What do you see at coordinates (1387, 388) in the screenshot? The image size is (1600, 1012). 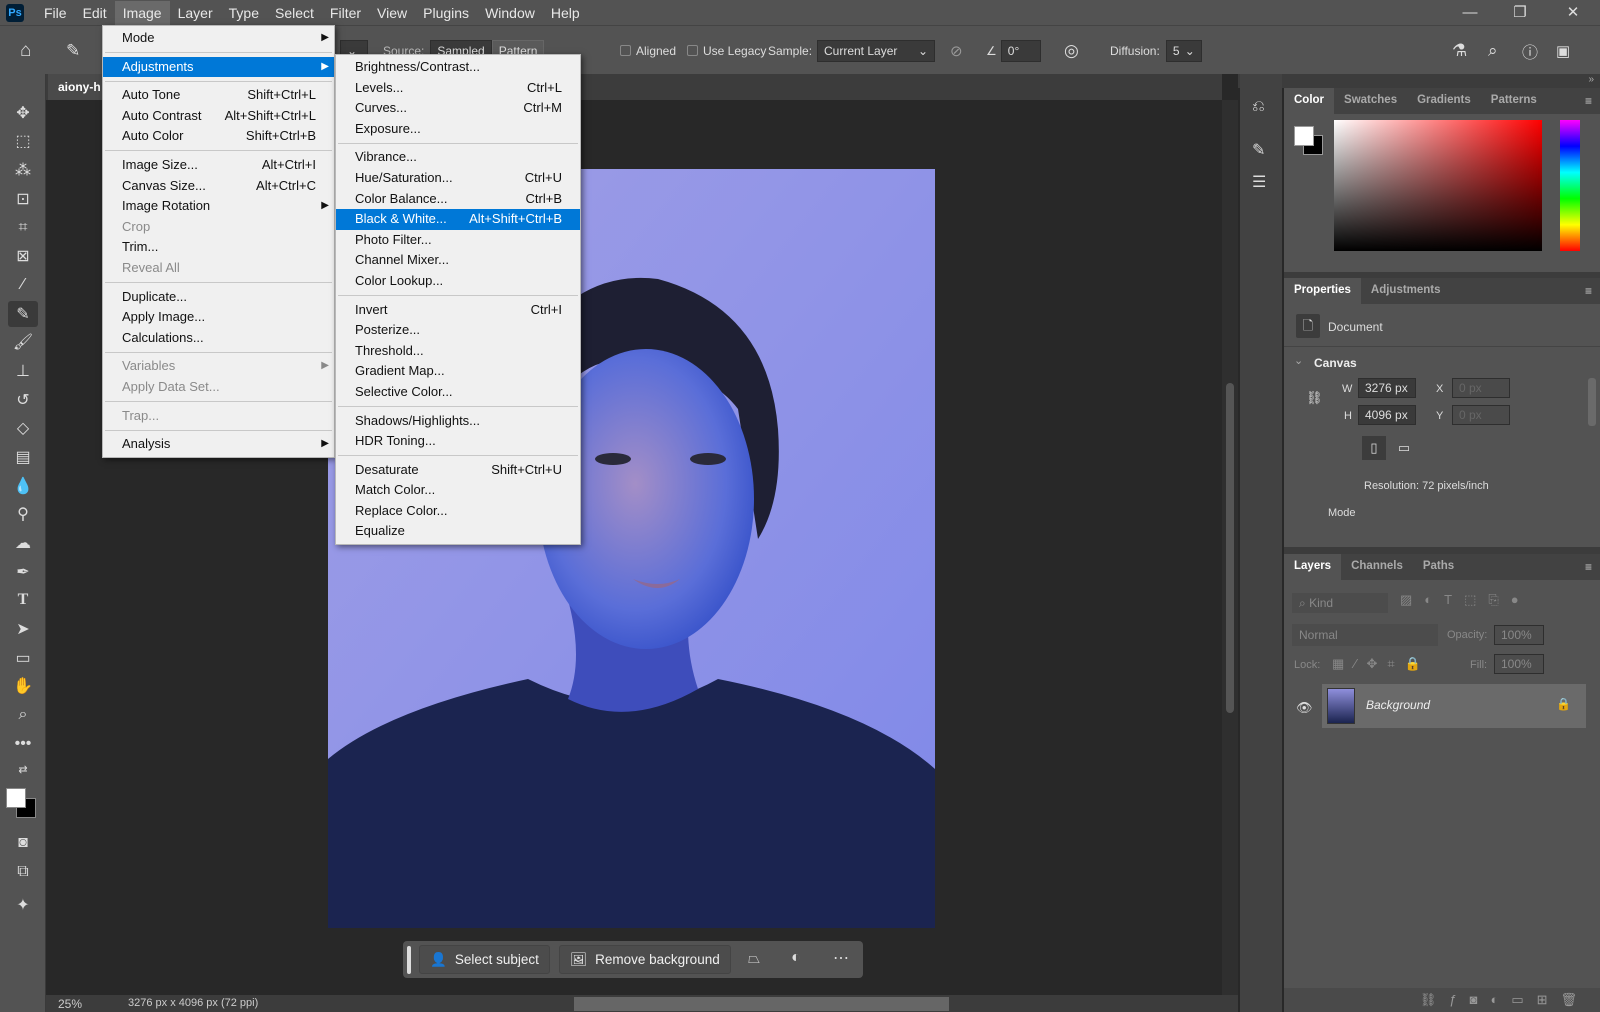 I see `width-field: 3276 px` at bounding box center [1387, 388].